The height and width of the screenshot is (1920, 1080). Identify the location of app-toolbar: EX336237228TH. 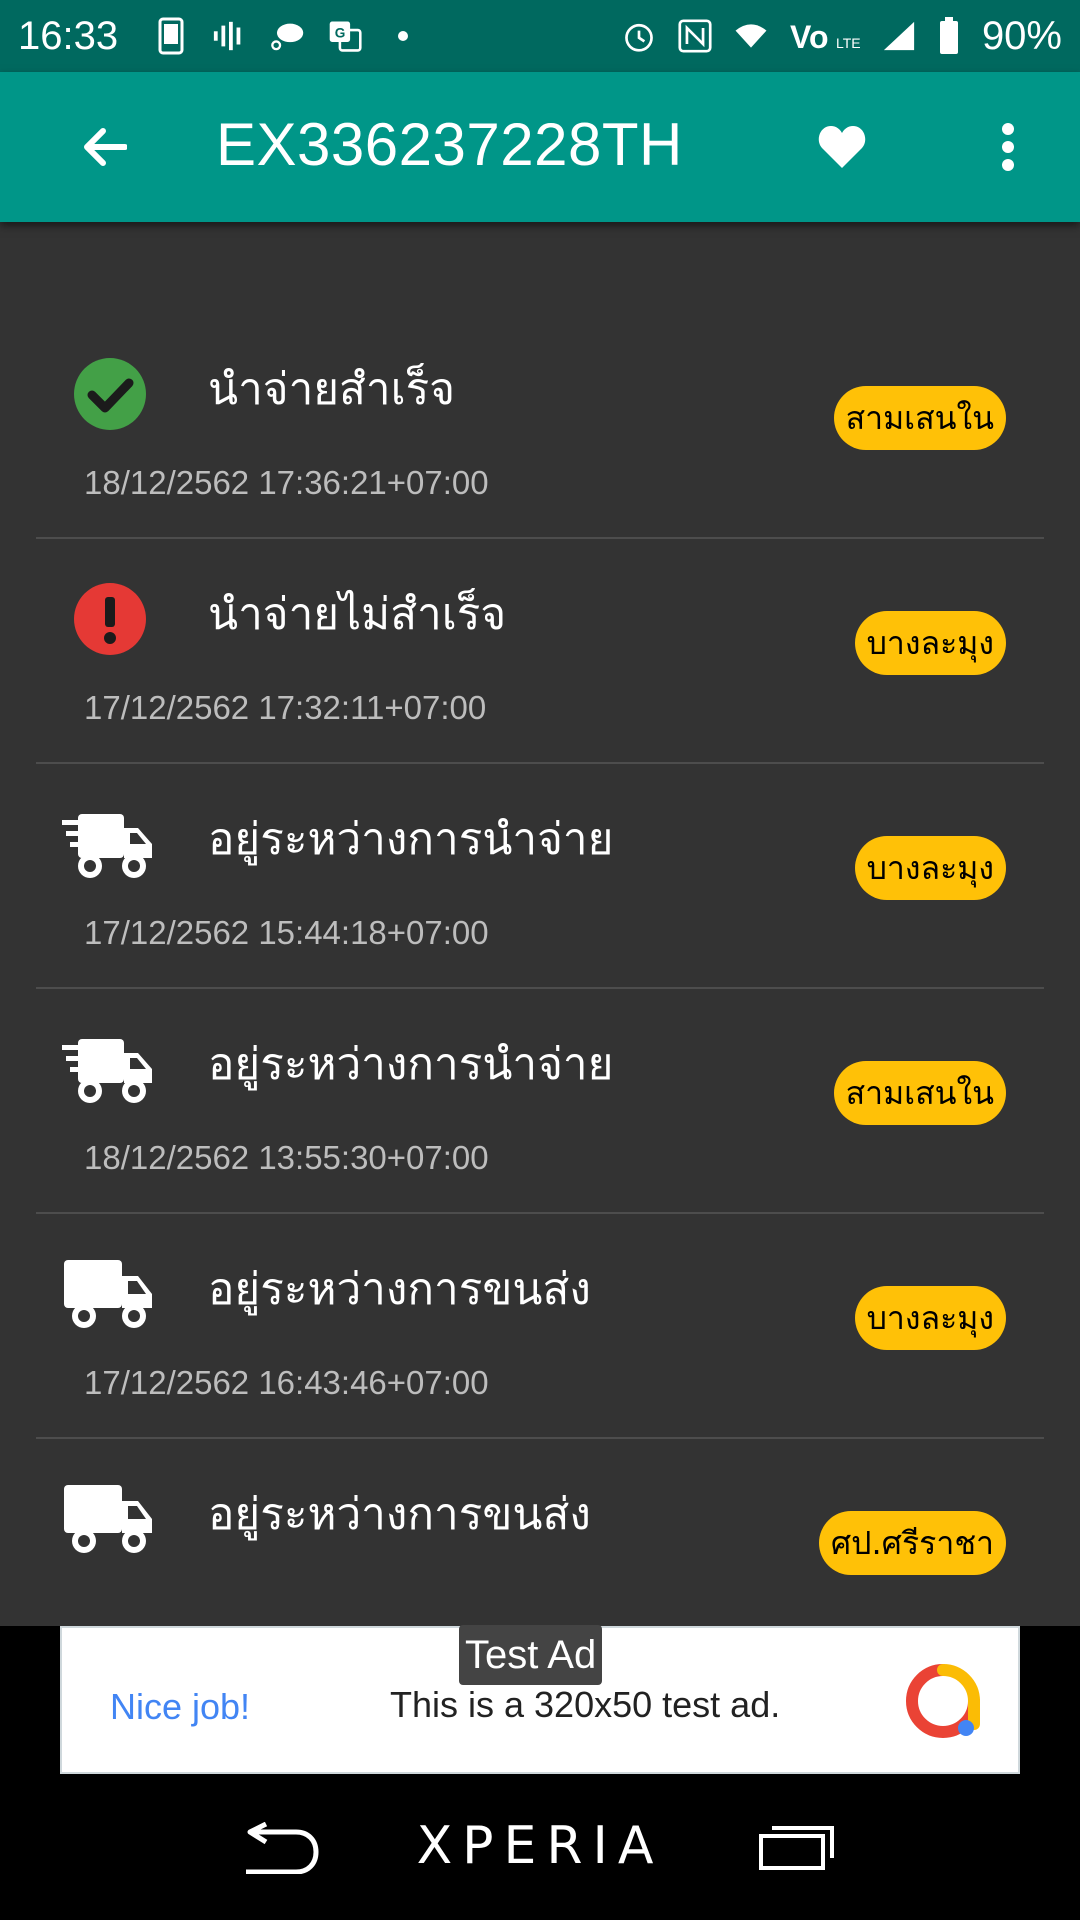
(540, 147).